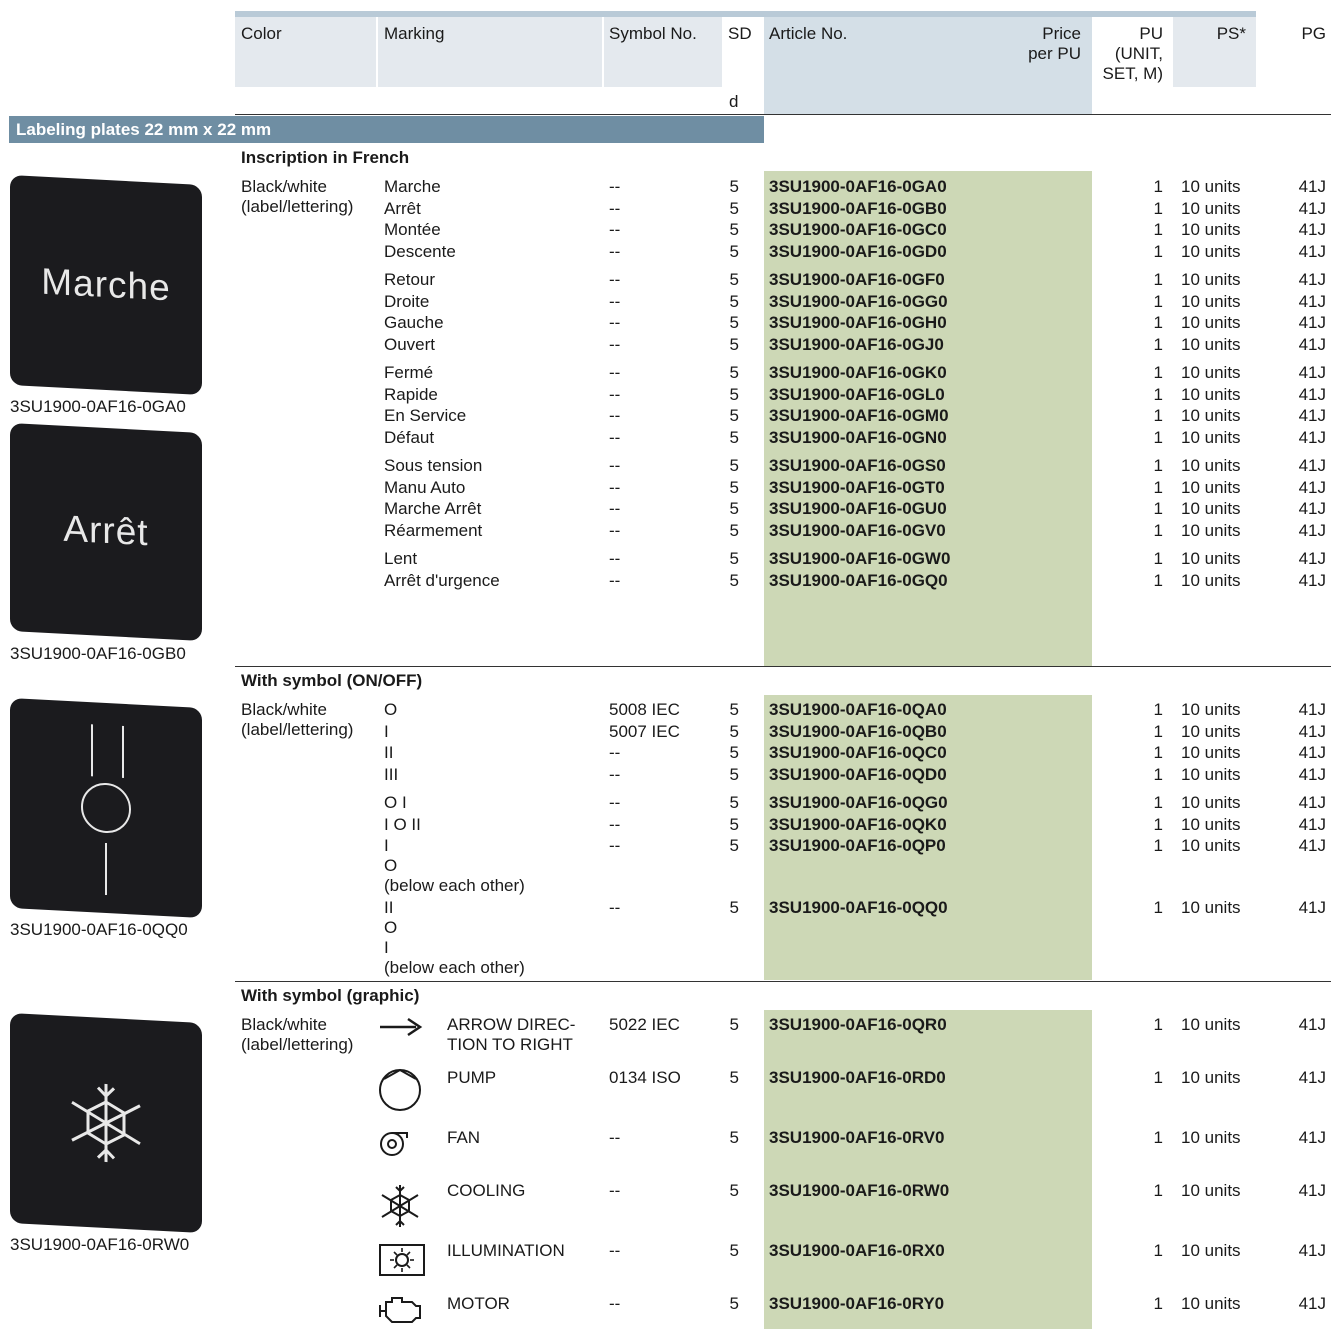  I want to click on marking-cell: Arrêt d'urgence, so click(442, 580).